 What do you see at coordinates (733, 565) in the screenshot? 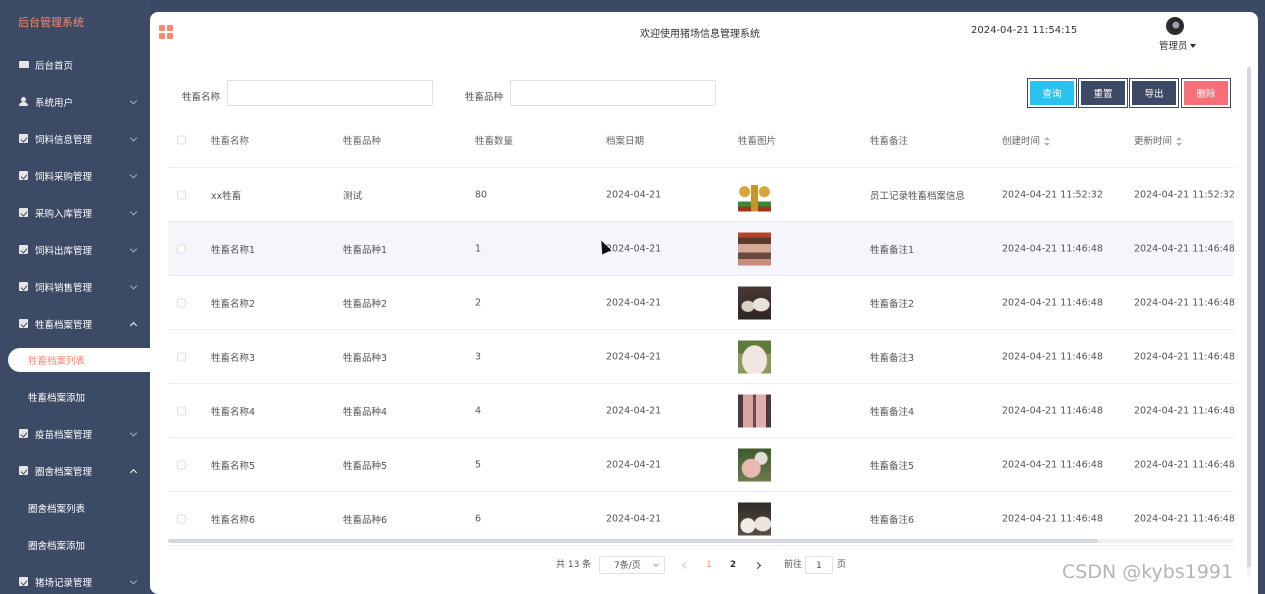
I see `page-number: 2` at bounding box center [733, 565].